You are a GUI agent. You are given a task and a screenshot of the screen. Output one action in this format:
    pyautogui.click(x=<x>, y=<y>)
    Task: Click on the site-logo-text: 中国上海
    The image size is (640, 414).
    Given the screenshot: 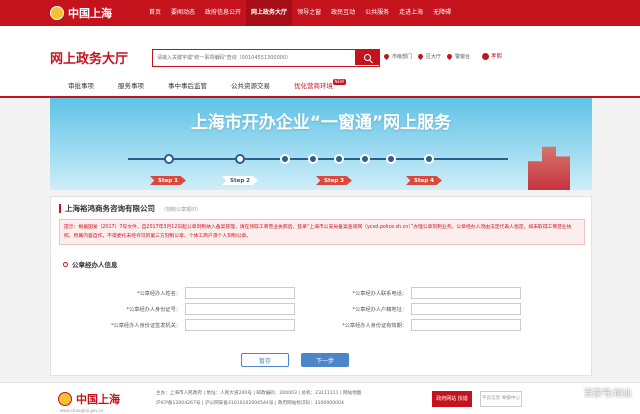 What is the action you would take?
    pyautogui.click(x=90, y=13)
    